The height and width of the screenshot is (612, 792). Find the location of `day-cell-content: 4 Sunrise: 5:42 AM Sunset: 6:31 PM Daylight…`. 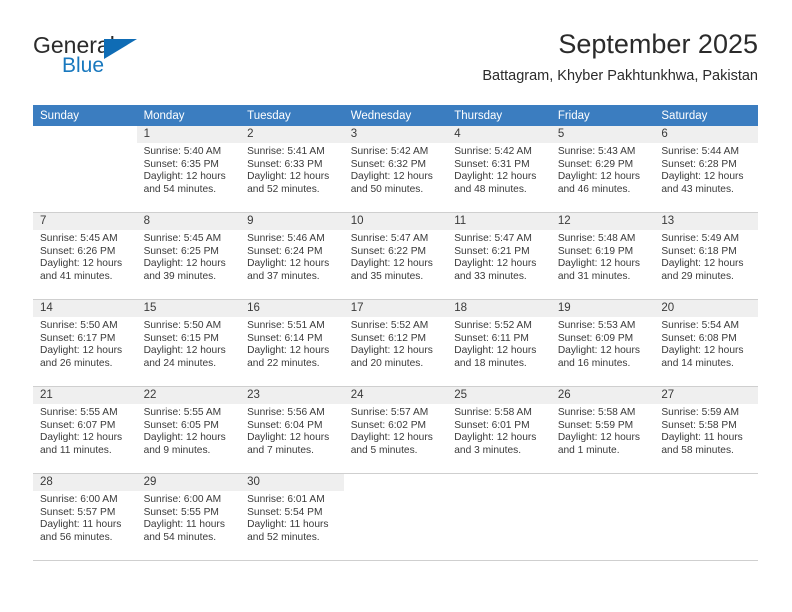

day-cell-content: 4 Sunrise: 5:42 AM Sunset: 6:31 PM Daylight… is located at coordinates (499, 169).